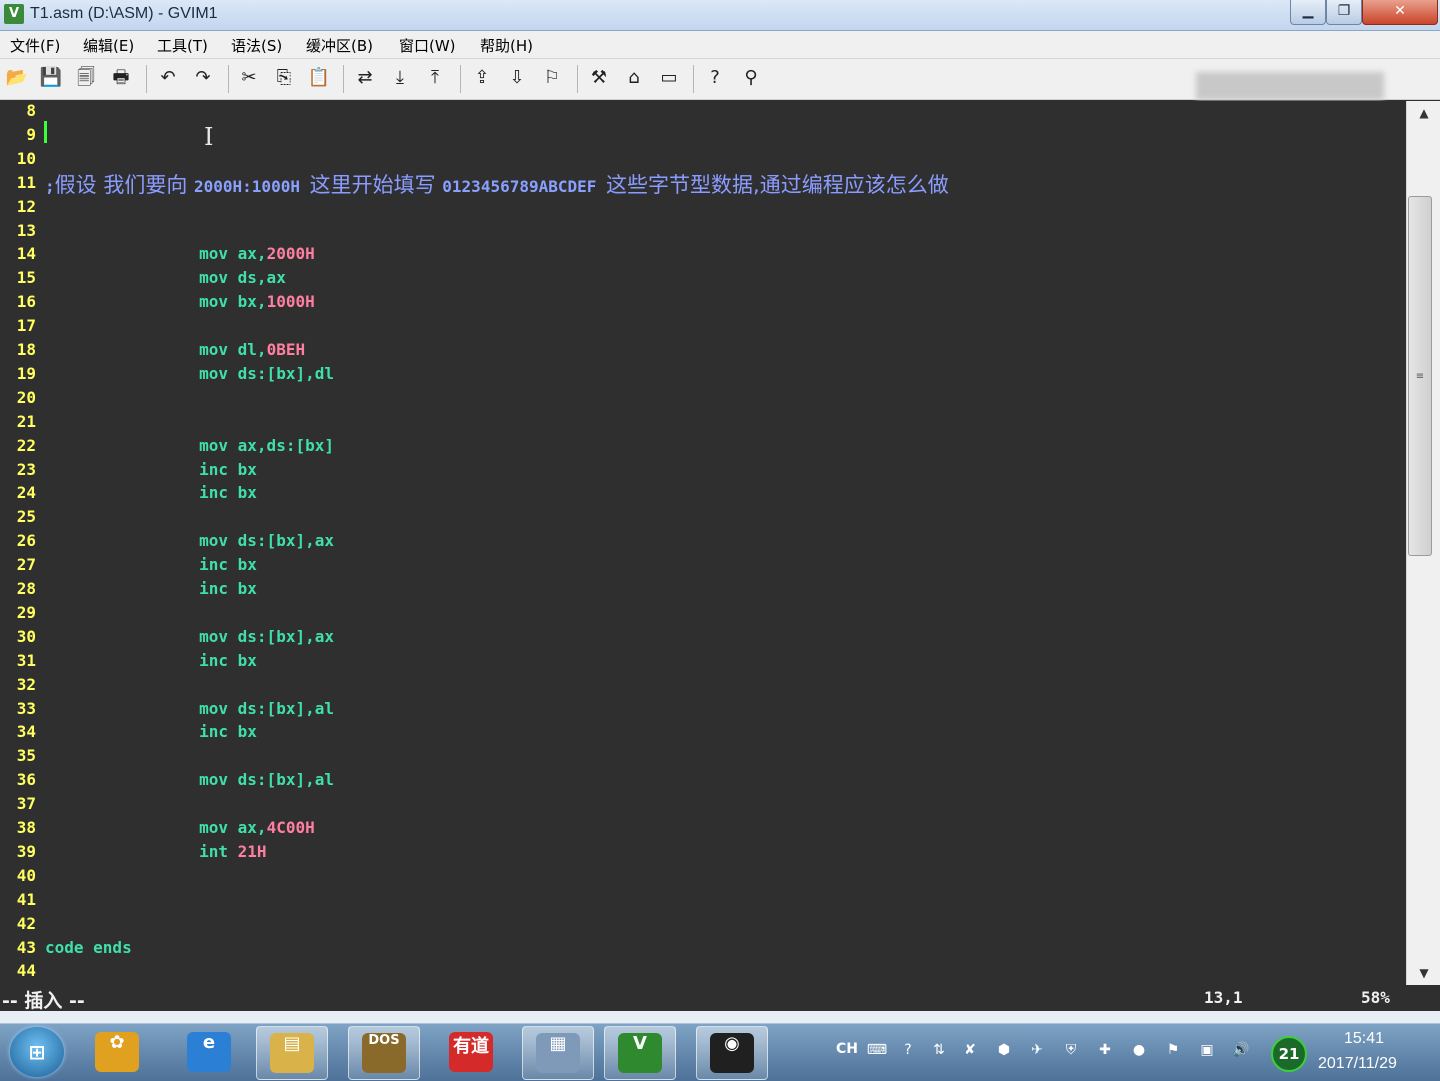 This screenshot has width=1440, height=1081. I want to click on save-session-icon: ⇩, so click(517, 78).